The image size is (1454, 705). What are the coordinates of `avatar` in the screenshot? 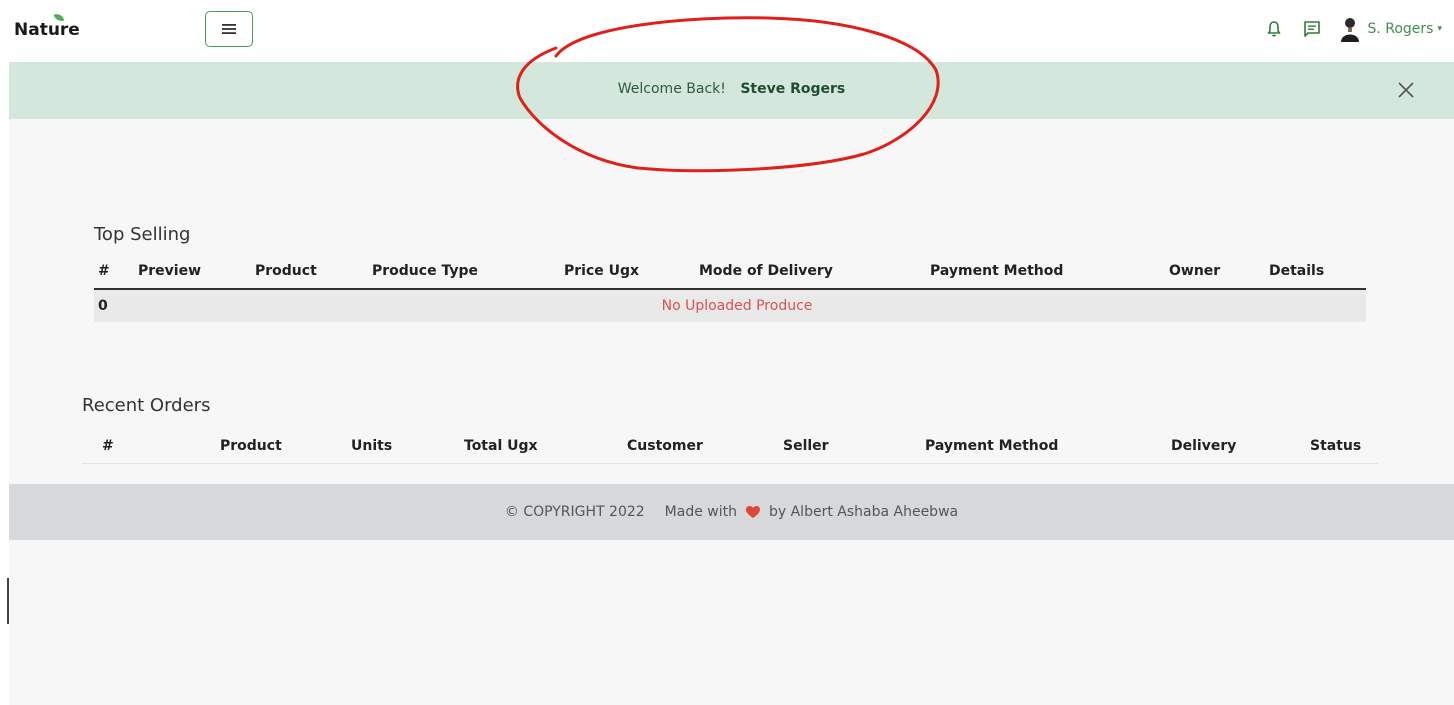 It's located at (1350, 29).